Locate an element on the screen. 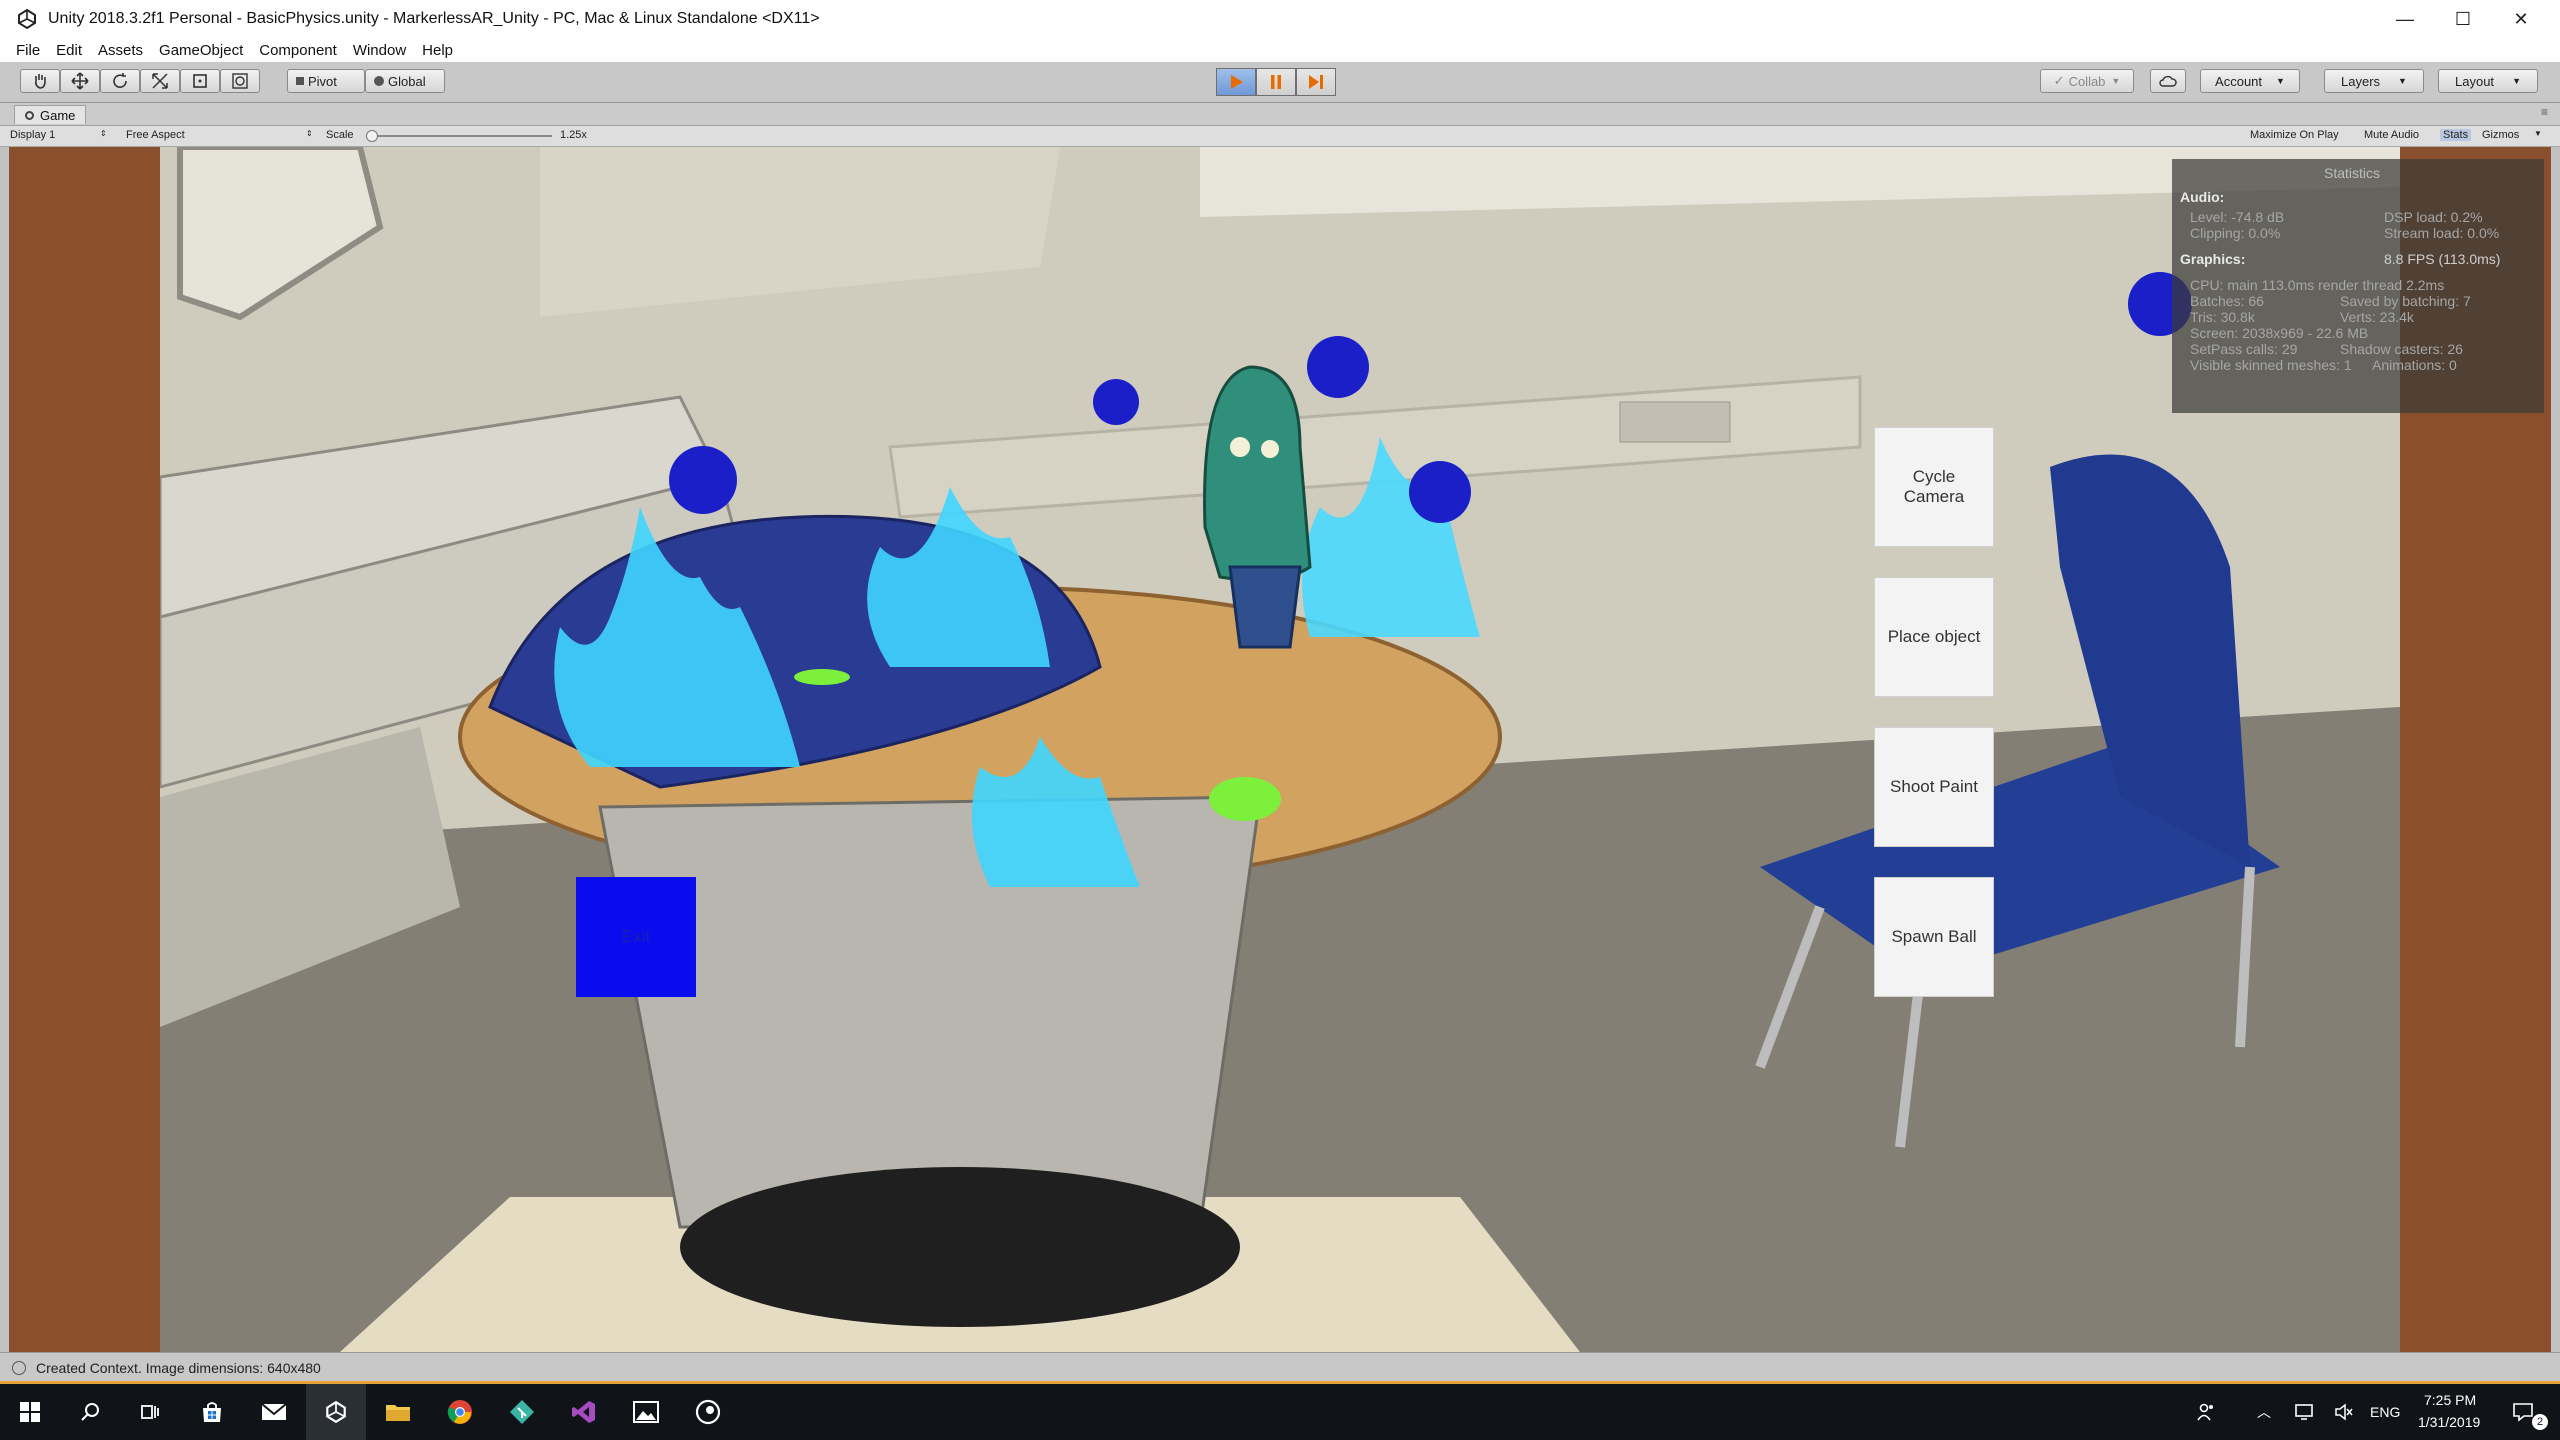 This screenshot has height=1440, width=2560. file-explorer-button is located at coordinates (398, 1412).